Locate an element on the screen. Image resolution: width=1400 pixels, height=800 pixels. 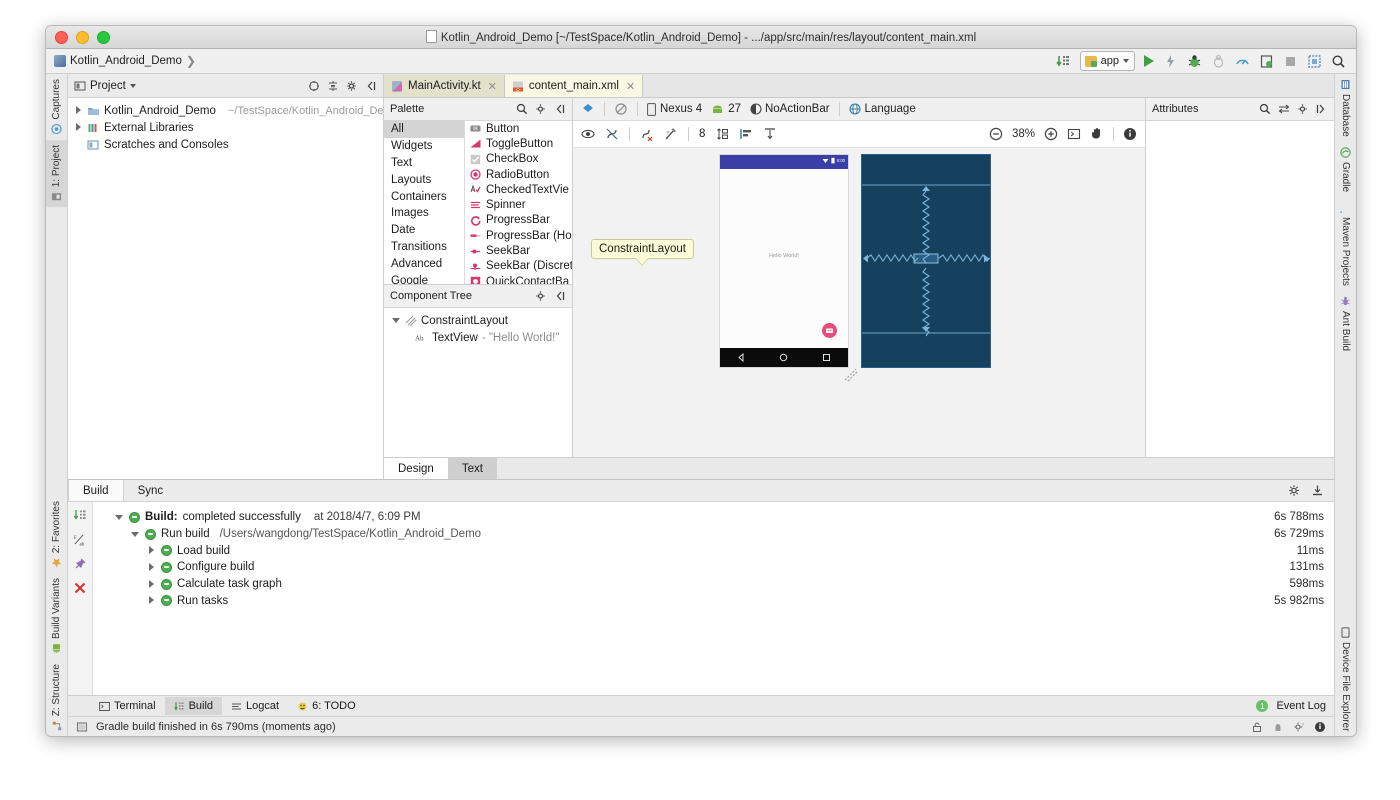
palette-item-seekbar: SeekBar is located at coordinates (518, 250).